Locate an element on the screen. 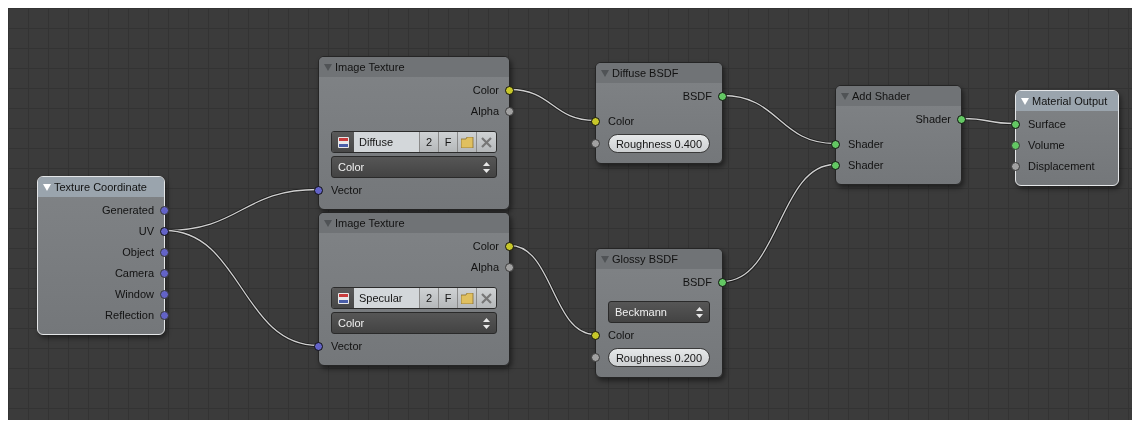 The width and height of the screenshot is (1139, 423). image-name-field: Diffuse is located at coordinates (387, 142).